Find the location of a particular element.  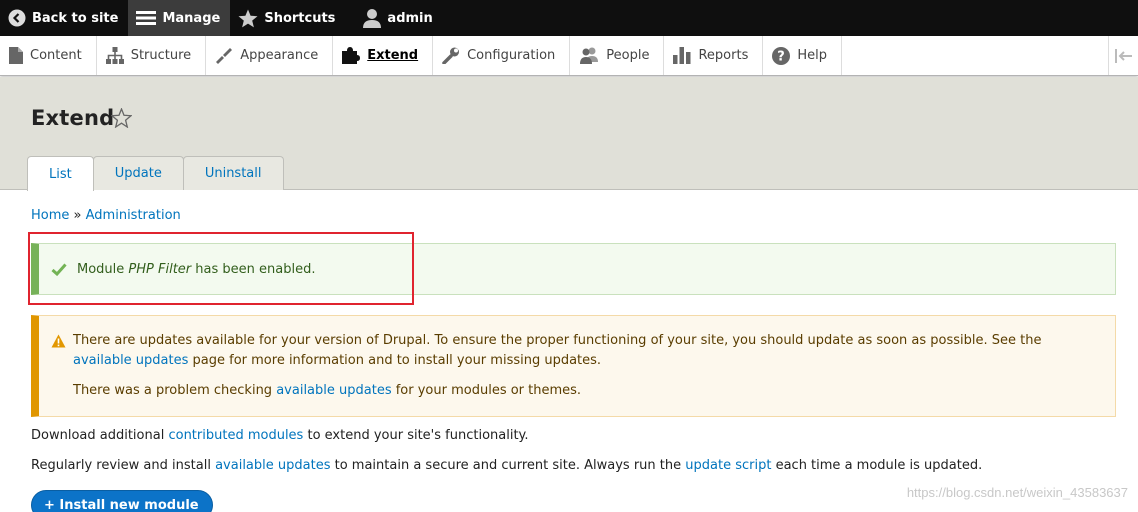

primary-tabs: List Update Uninstall is located at coordinates (155, 173).